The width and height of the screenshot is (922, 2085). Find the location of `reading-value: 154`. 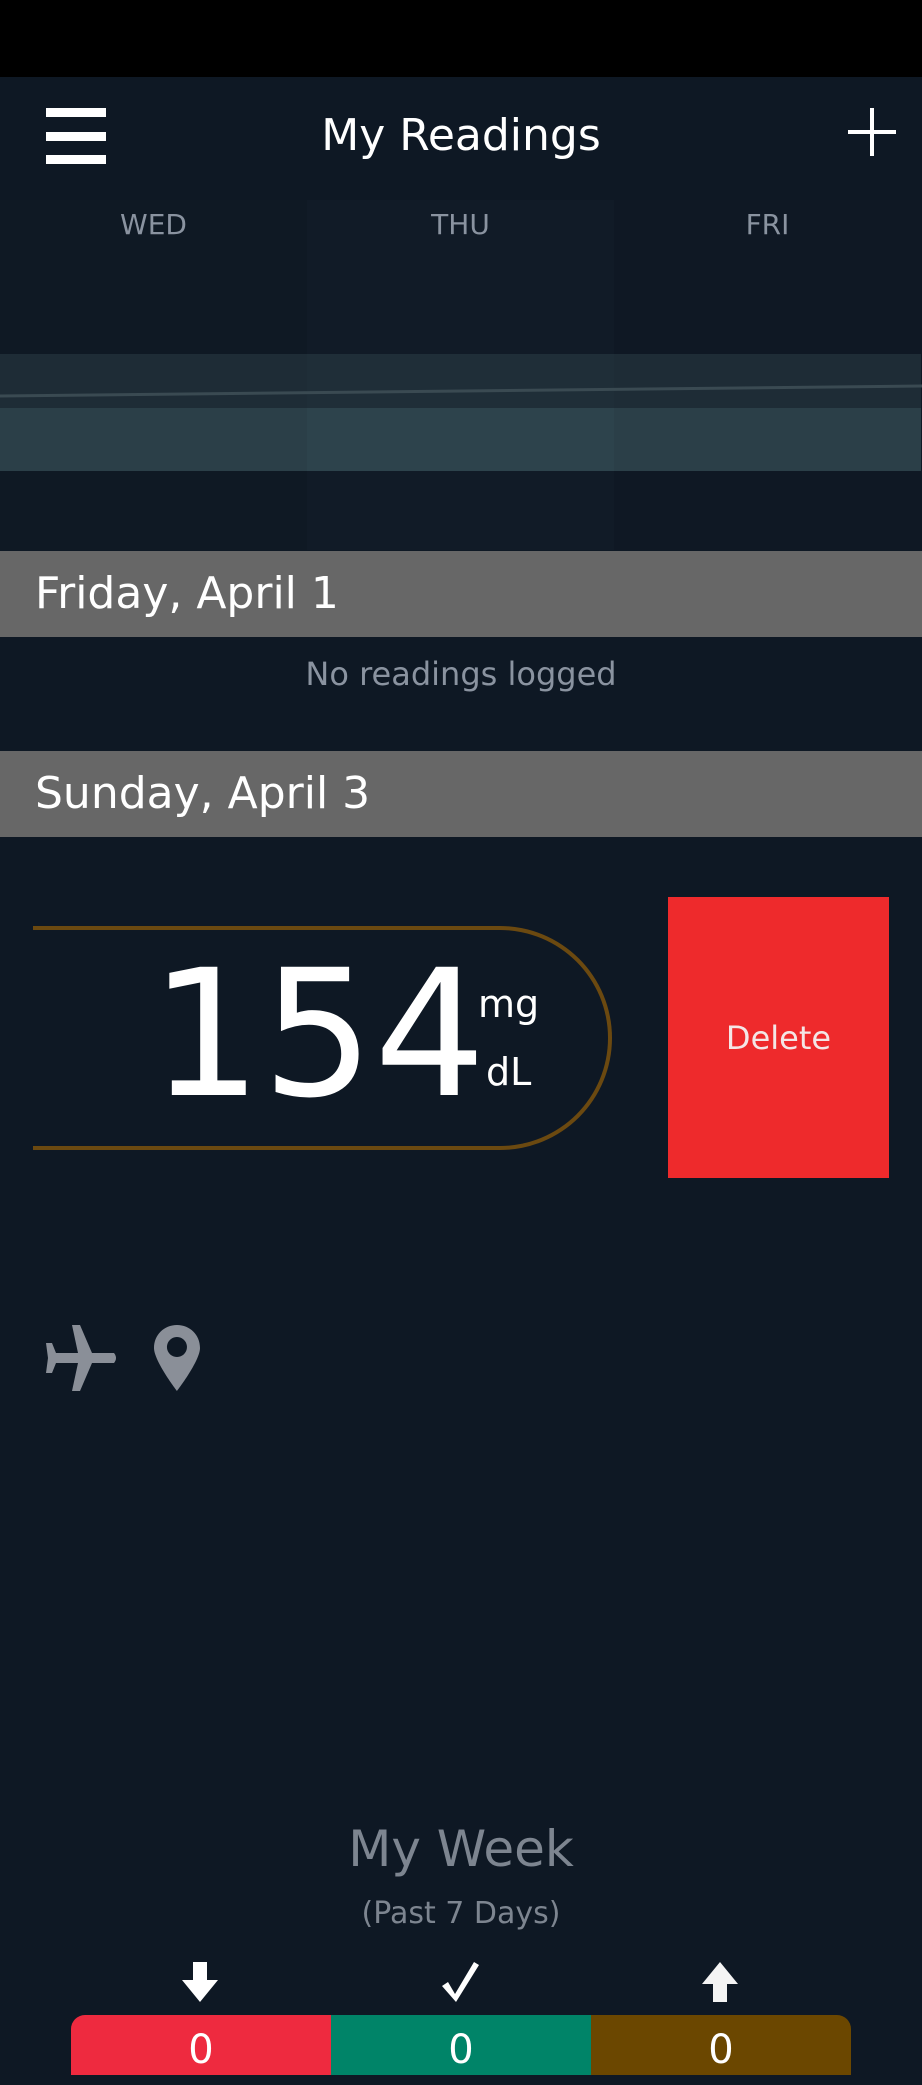

reading-value: 154 is located at coordinates (318, 1034).